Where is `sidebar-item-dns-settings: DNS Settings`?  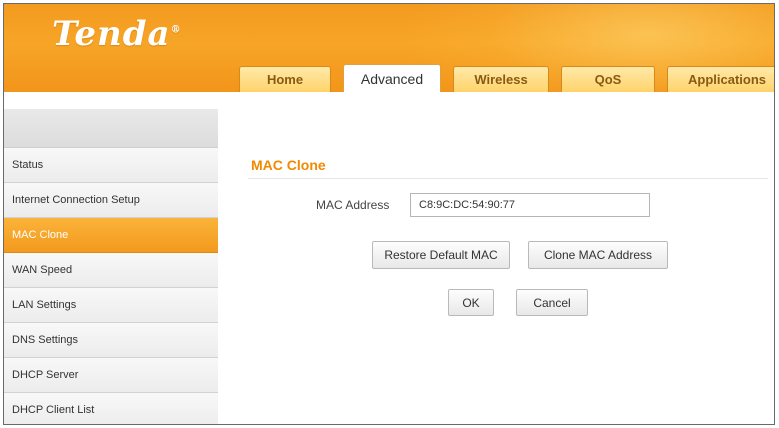 sidebar-item-dns-settings: DNS Settings is located at coordinates (111, 340).